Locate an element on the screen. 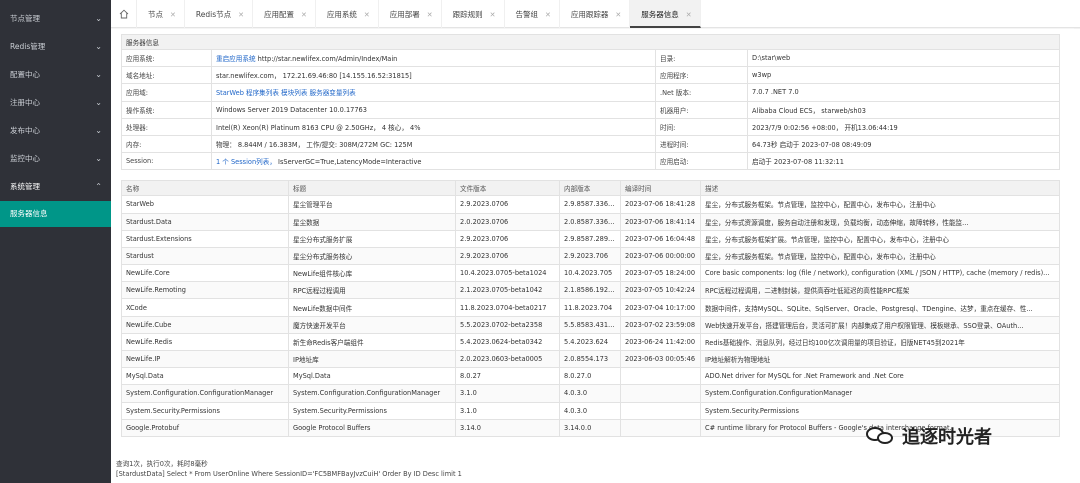  tab-5: 跟踪规则 ✕ is located at coordinates (473, 14).